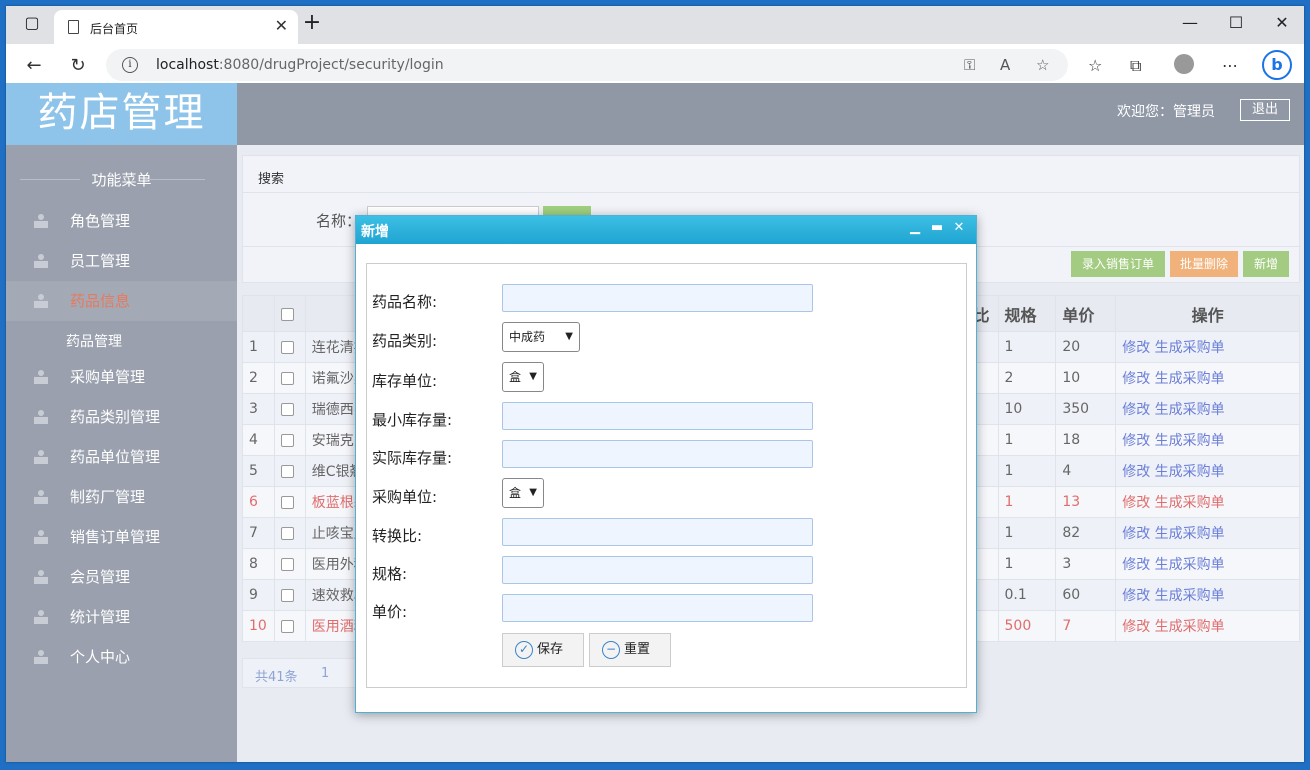 The image size is (1310, 770). I want to click on batch-delete-button: 批量删除, so click(1204, 264).